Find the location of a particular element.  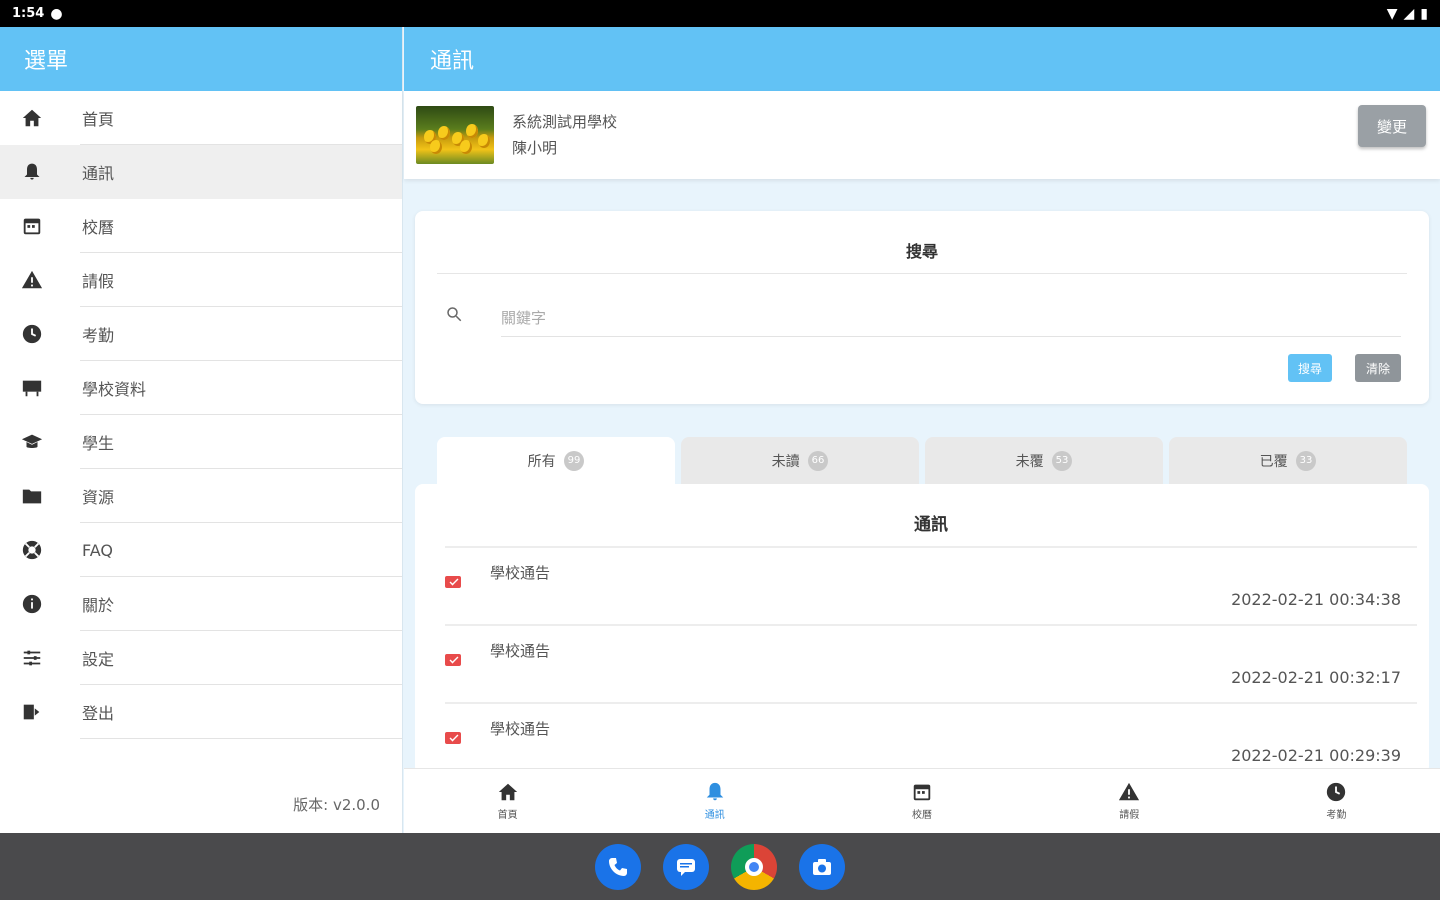

list-item: 學校通告 2022-02-21 00:32:17 is located at coordinates (931, 665).